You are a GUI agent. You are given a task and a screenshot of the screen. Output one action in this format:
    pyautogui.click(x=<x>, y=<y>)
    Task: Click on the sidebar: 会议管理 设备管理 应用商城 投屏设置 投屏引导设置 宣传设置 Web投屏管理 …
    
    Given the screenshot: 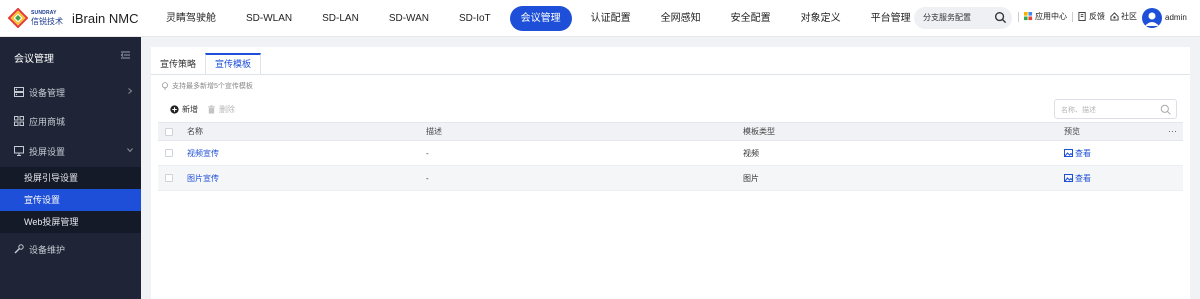 What is the action you would take?
    pyautogui.click(x=70, y=168)
    